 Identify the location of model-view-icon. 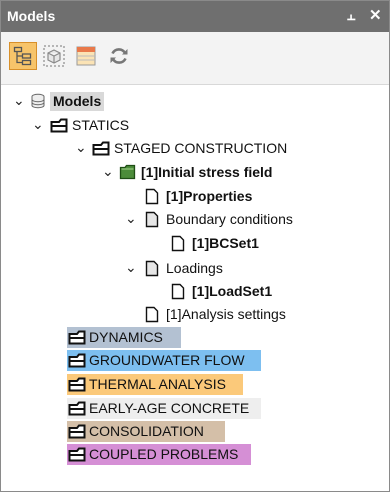
(54, 56).